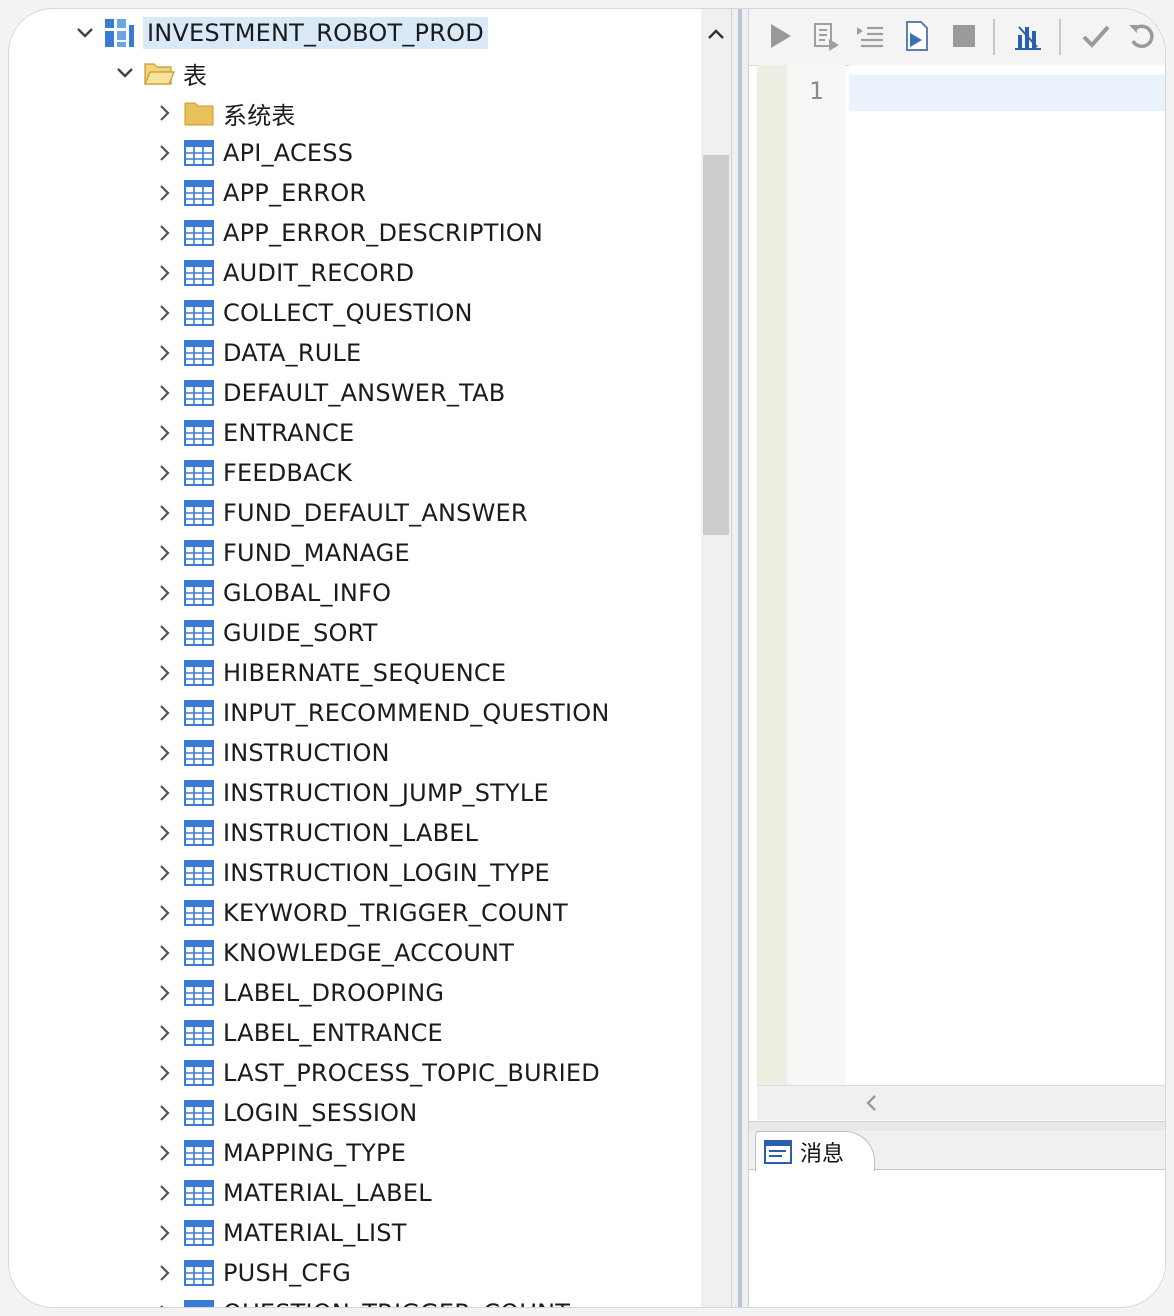 Image resolution: width=1174 pixels, height=1316 pixels. Describe the element at coordinates (315, 33) in the screenshot. I see `tree-root-label: INVESTMENT_ROBOT_PROD` at that location.